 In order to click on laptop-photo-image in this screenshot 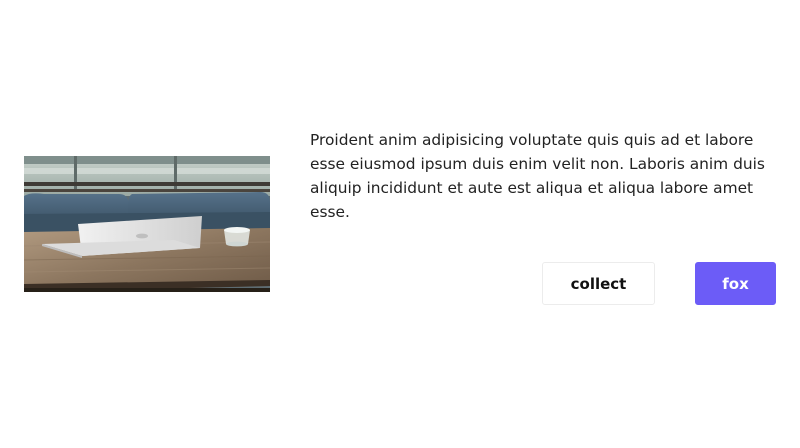, I will do `click(147, 224)`.